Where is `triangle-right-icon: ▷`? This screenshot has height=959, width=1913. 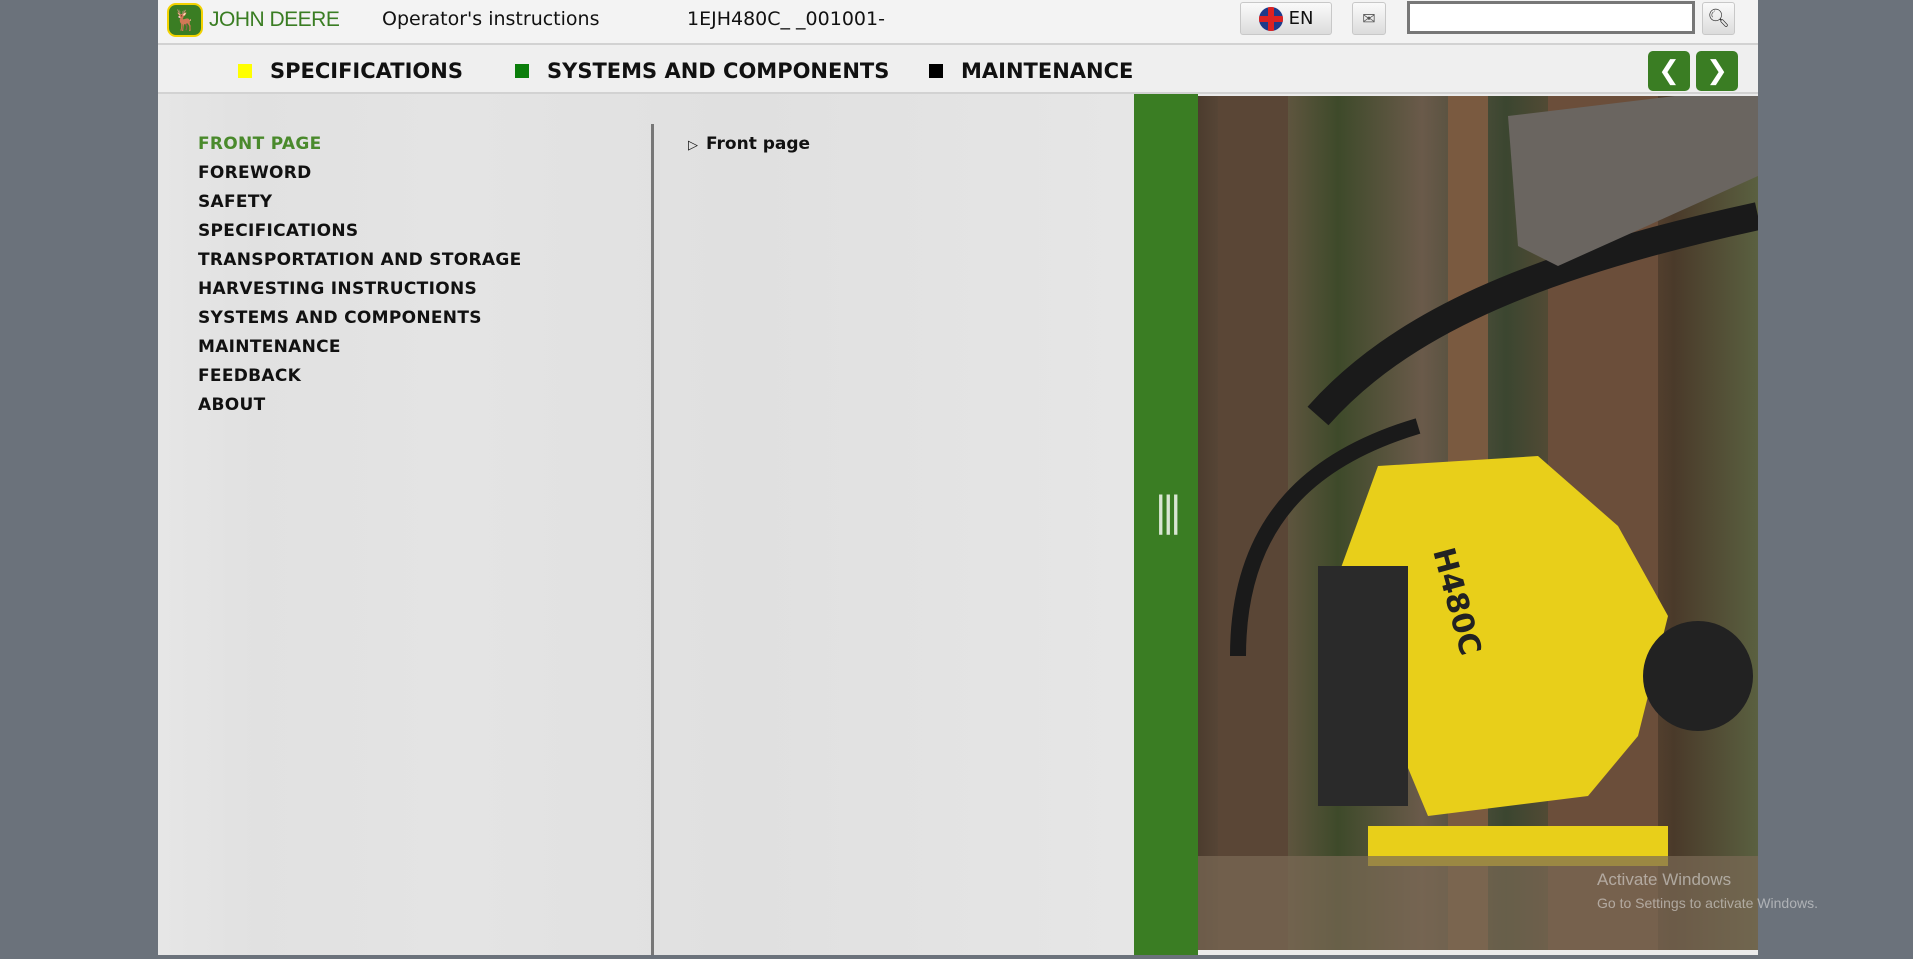 triangle-right-icon: ▷ is located at coordinates (693, 145).